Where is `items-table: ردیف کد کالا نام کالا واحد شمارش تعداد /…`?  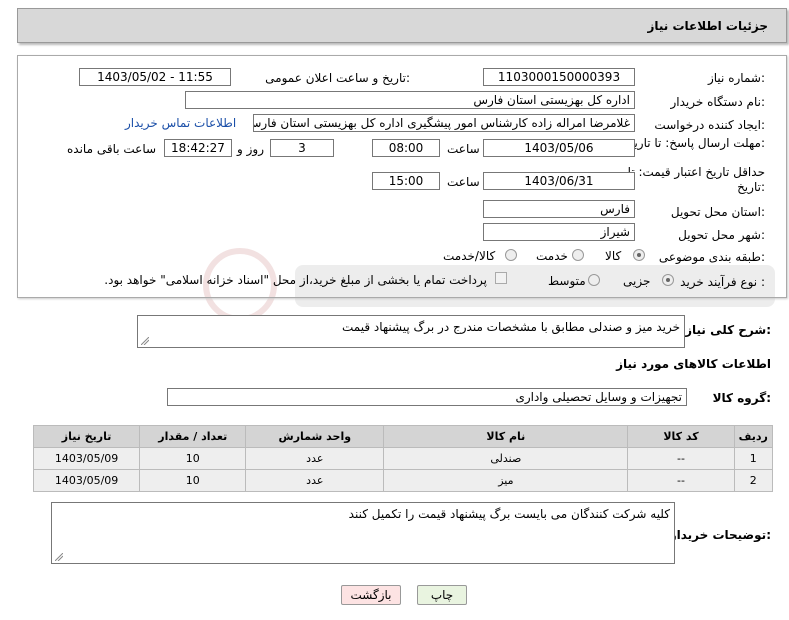
items-table: ردیف کد کالا نام کالا واحد شمارش تعداد /… is located at coordinates (403, 458).